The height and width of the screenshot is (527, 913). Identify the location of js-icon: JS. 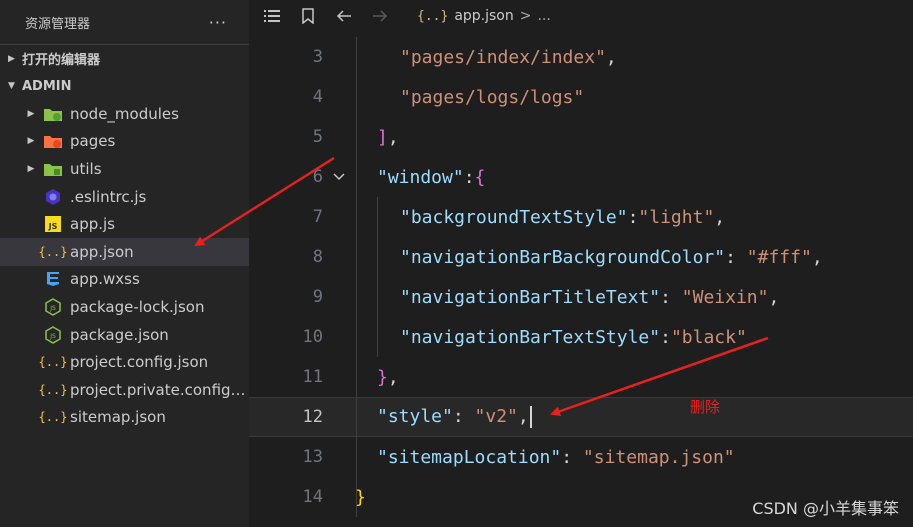
(53, 224).